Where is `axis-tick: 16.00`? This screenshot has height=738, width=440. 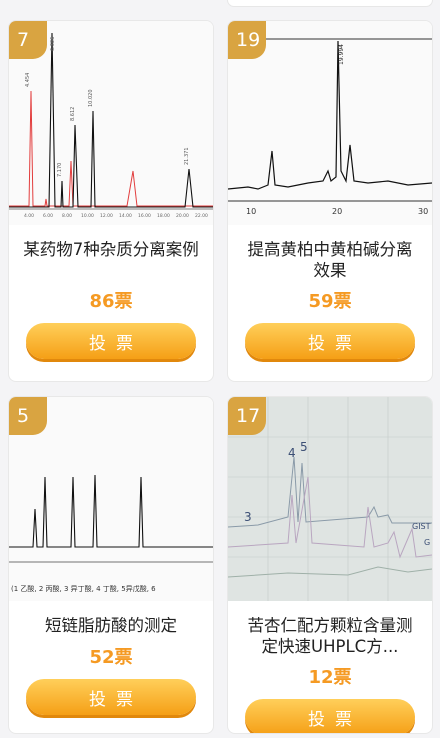
axis-tick: 16.00 is located at coordinates (144, 216).